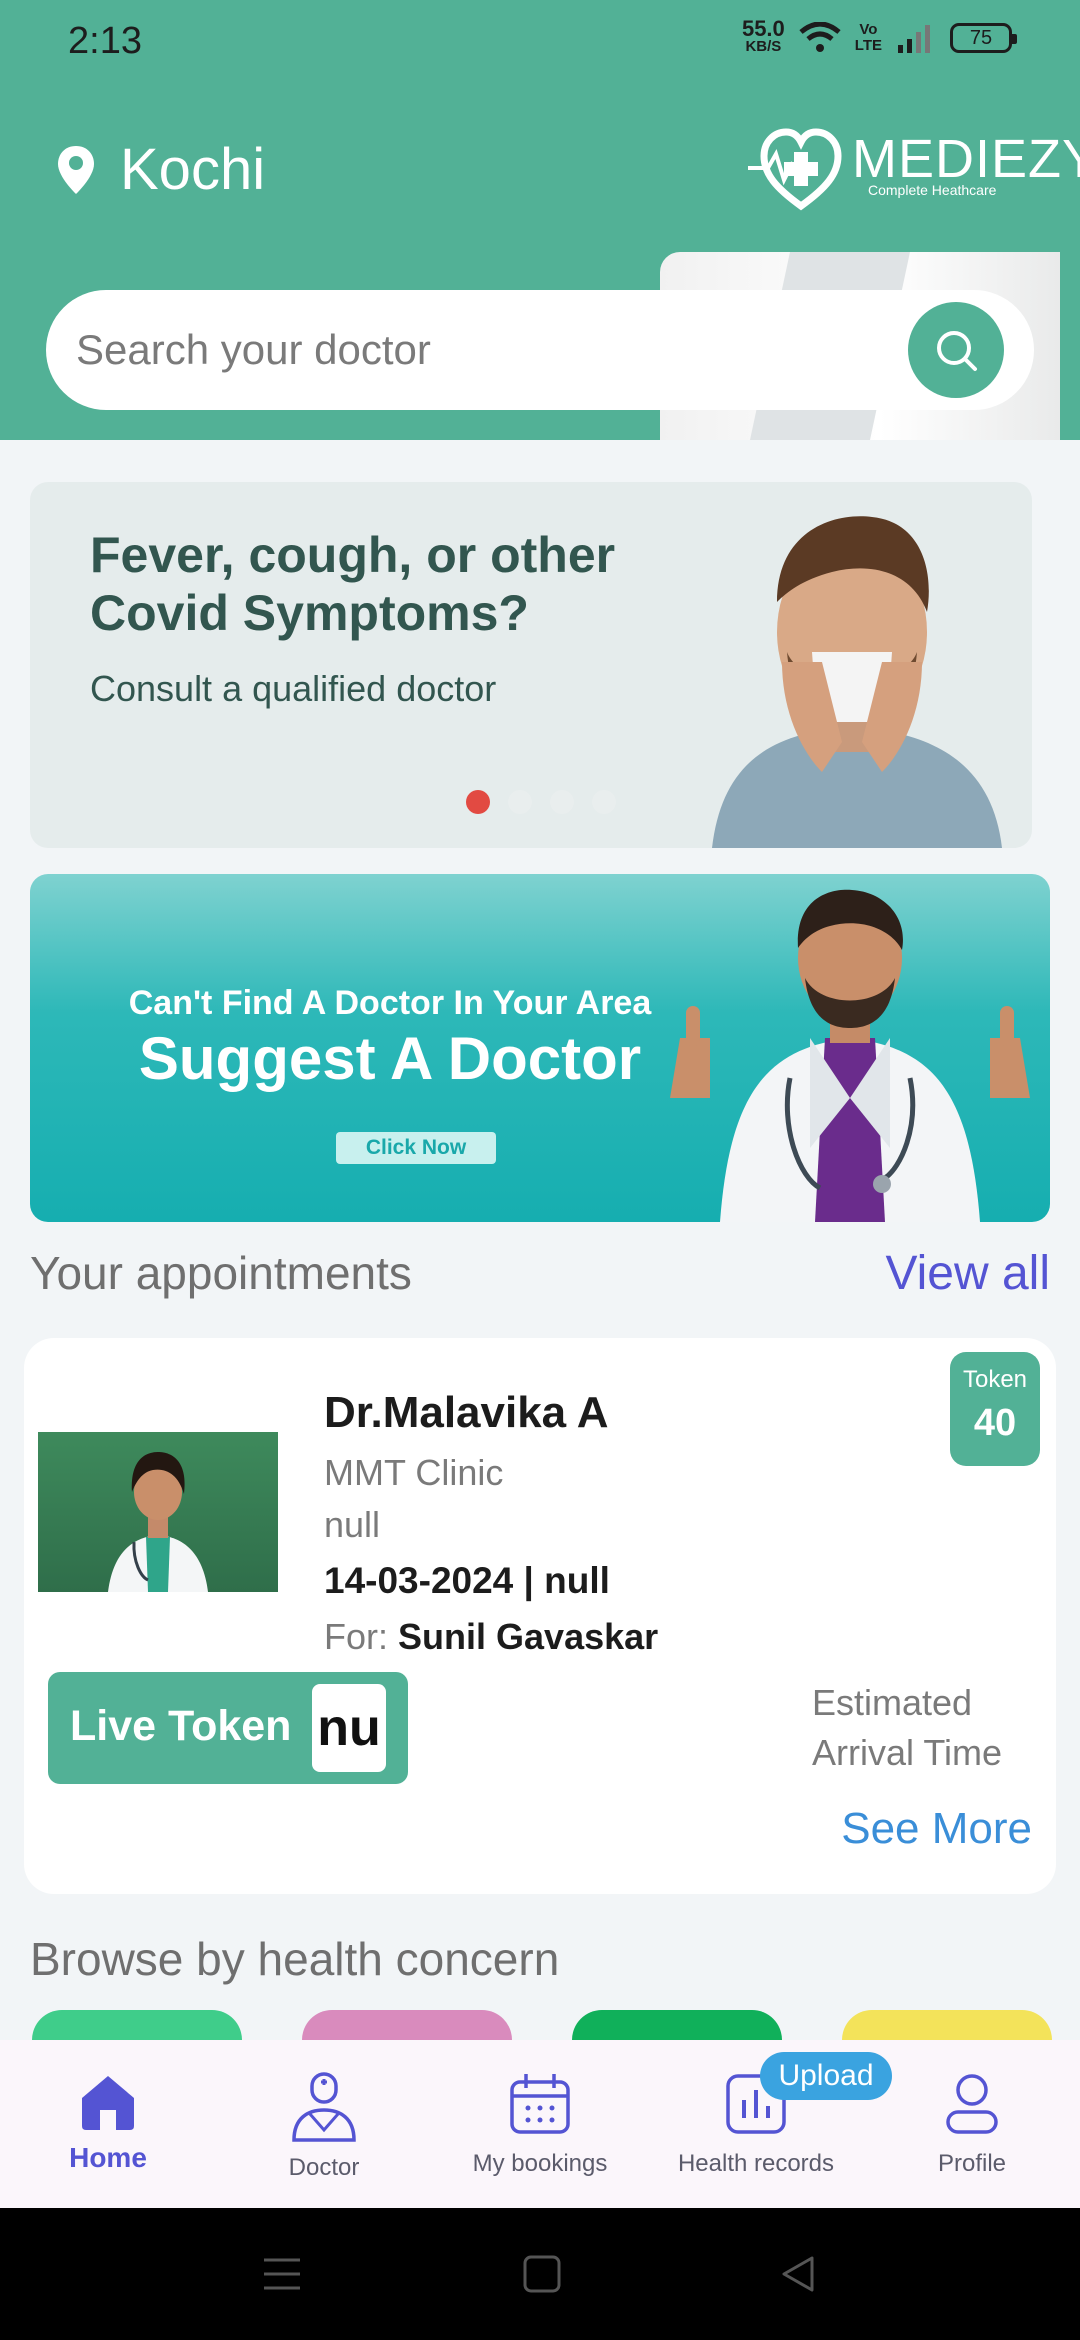  What do you see at coordinates (282, 2274) in the screenshot?
I see `menu-icon` at bounding box center [282, 2274].